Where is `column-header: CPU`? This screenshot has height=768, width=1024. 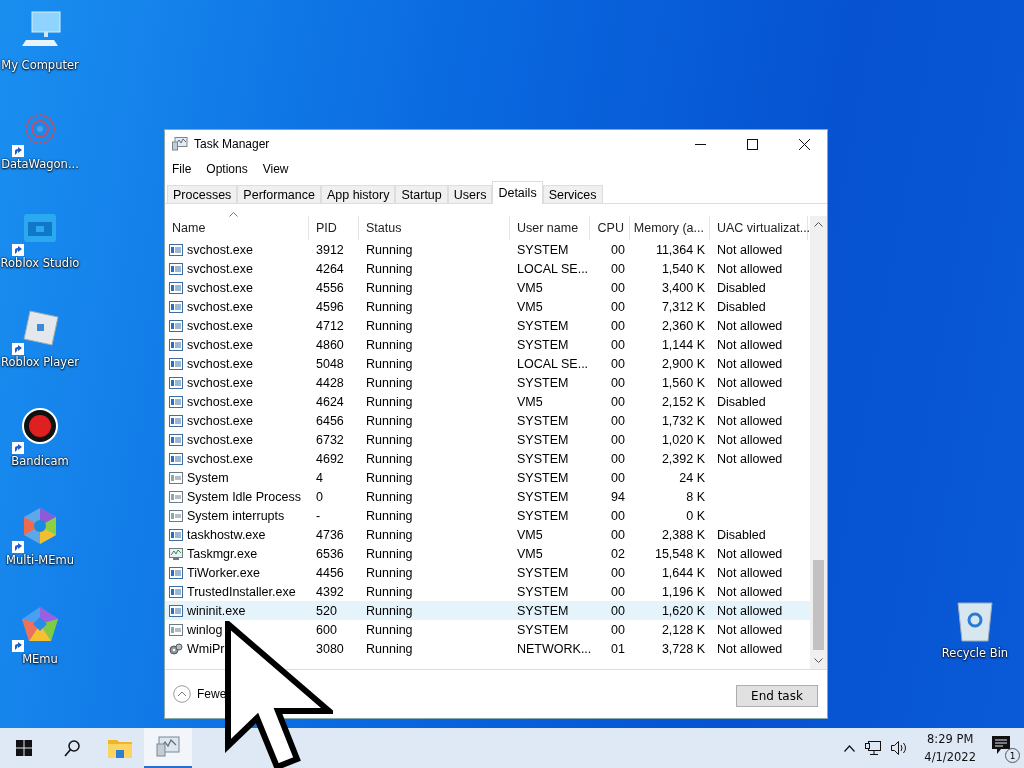 column-header: CPU is located at coordinates (610, 228).